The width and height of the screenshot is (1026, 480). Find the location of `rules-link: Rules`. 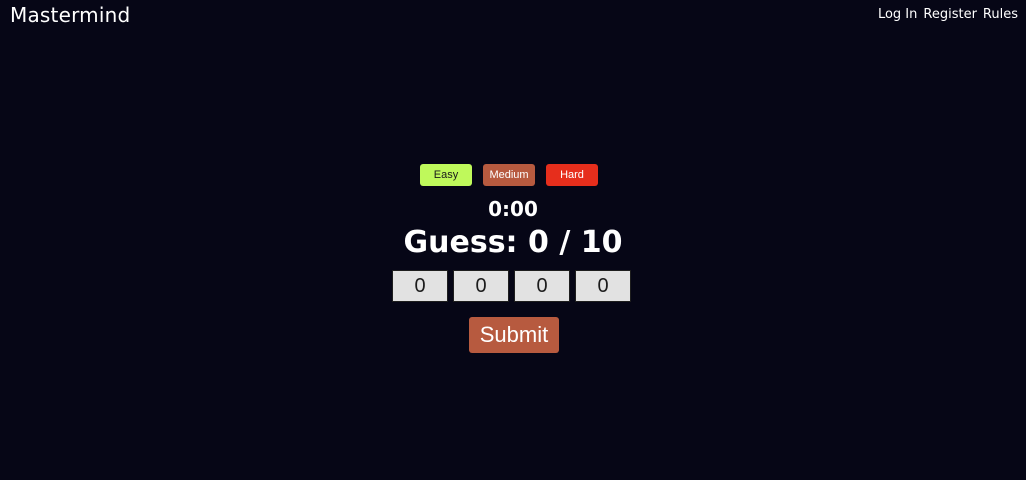

rules-link: Rules is located at coordinates (1000, 14).